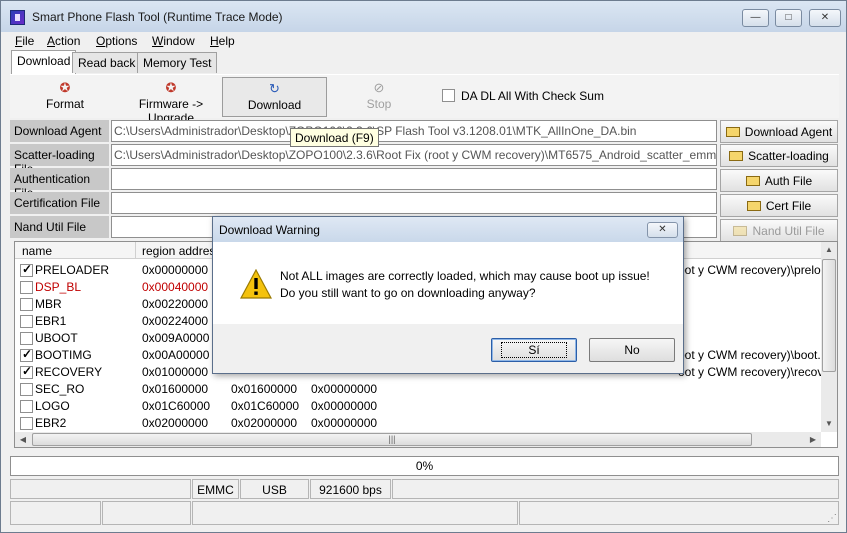 This screenshot has width=847, height=533. Describe the element at coordinates (37, 251) in the screenshot. I see `column-name-header: name` at that location.